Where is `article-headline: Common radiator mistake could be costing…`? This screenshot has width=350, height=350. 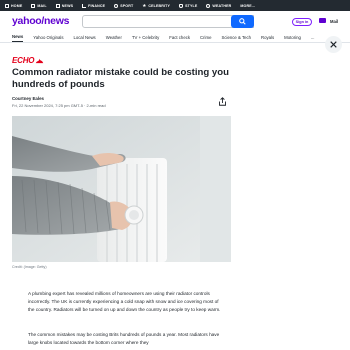
article-headline: Common radiator mistake could be costing… is located at coordinates (120, 78).